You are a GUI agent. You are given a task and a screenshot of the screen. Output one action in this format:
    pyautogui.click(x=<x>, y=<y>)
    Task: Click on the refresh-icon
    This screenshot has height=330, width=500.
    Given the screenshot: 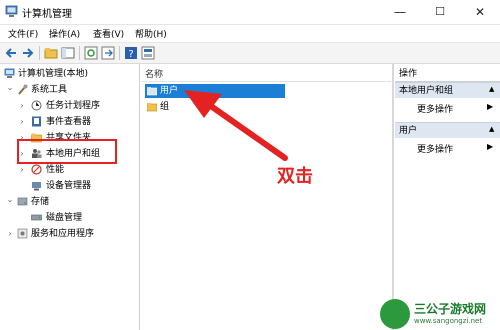 What is the action you would take?
    pyautogui.click(x=91, y=53)
    